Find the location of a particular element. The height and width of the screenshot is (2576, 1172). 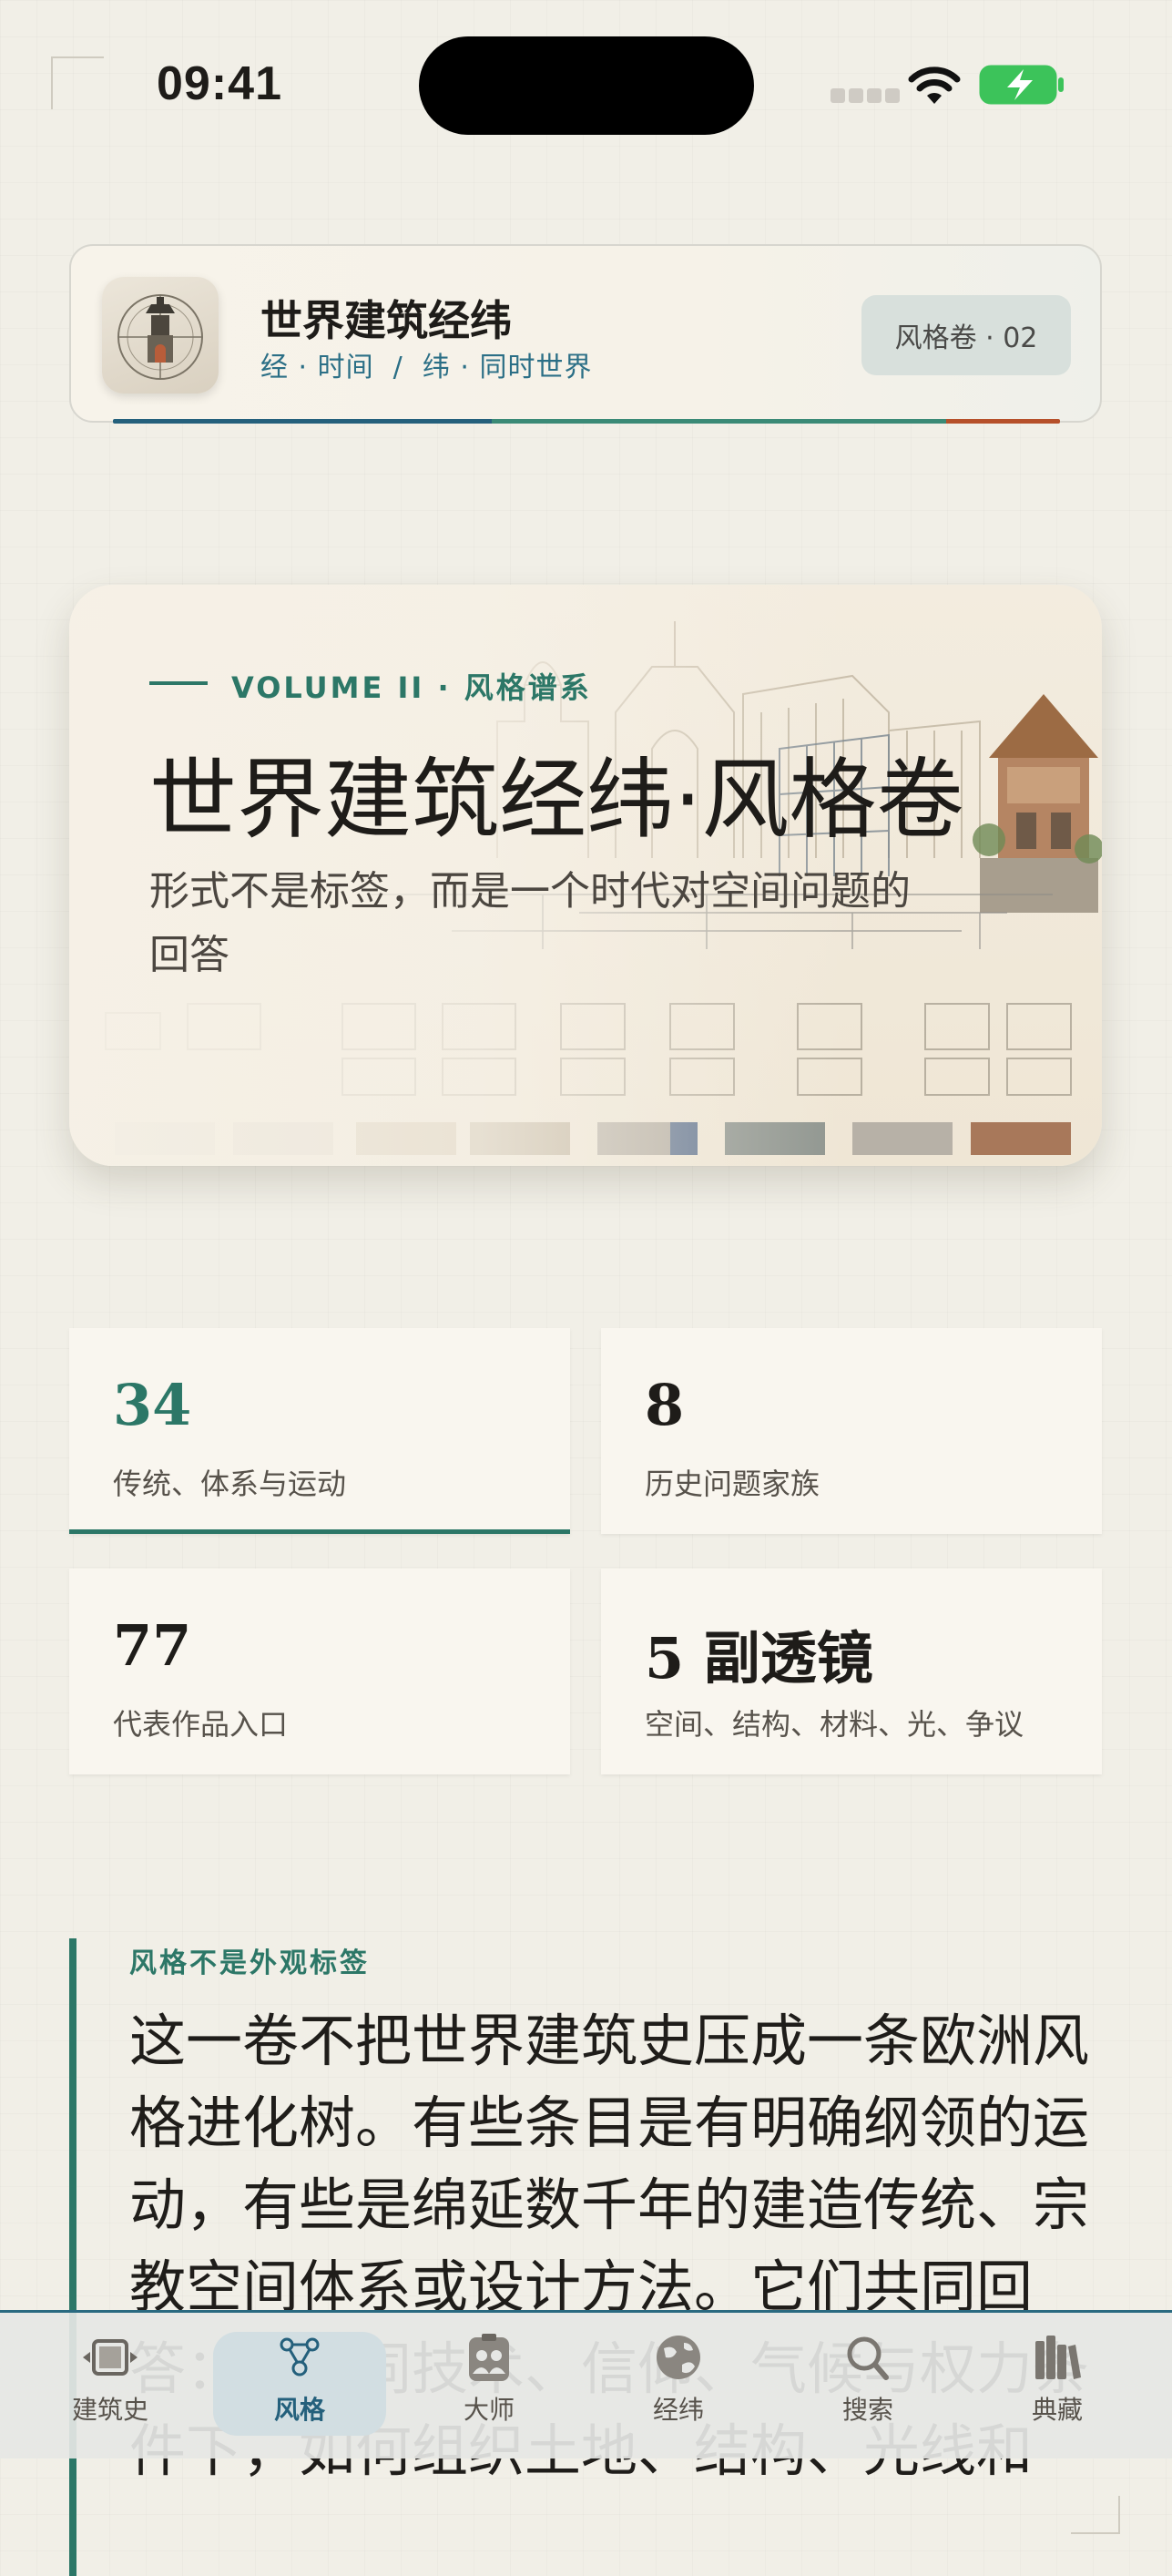

tab-label: 搜索 is located at coordinates (867, 2410).